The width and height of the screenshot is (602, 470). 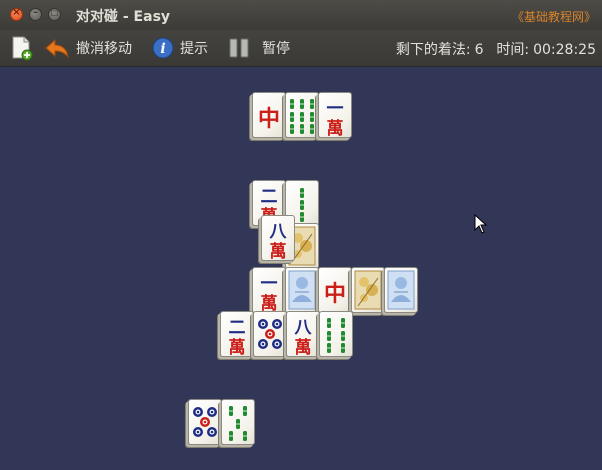 What do you see at coordinates (123, 17) in the screenshot?
I see `window-title: 对对碰 - Easy` at bounding box center [123, 17].